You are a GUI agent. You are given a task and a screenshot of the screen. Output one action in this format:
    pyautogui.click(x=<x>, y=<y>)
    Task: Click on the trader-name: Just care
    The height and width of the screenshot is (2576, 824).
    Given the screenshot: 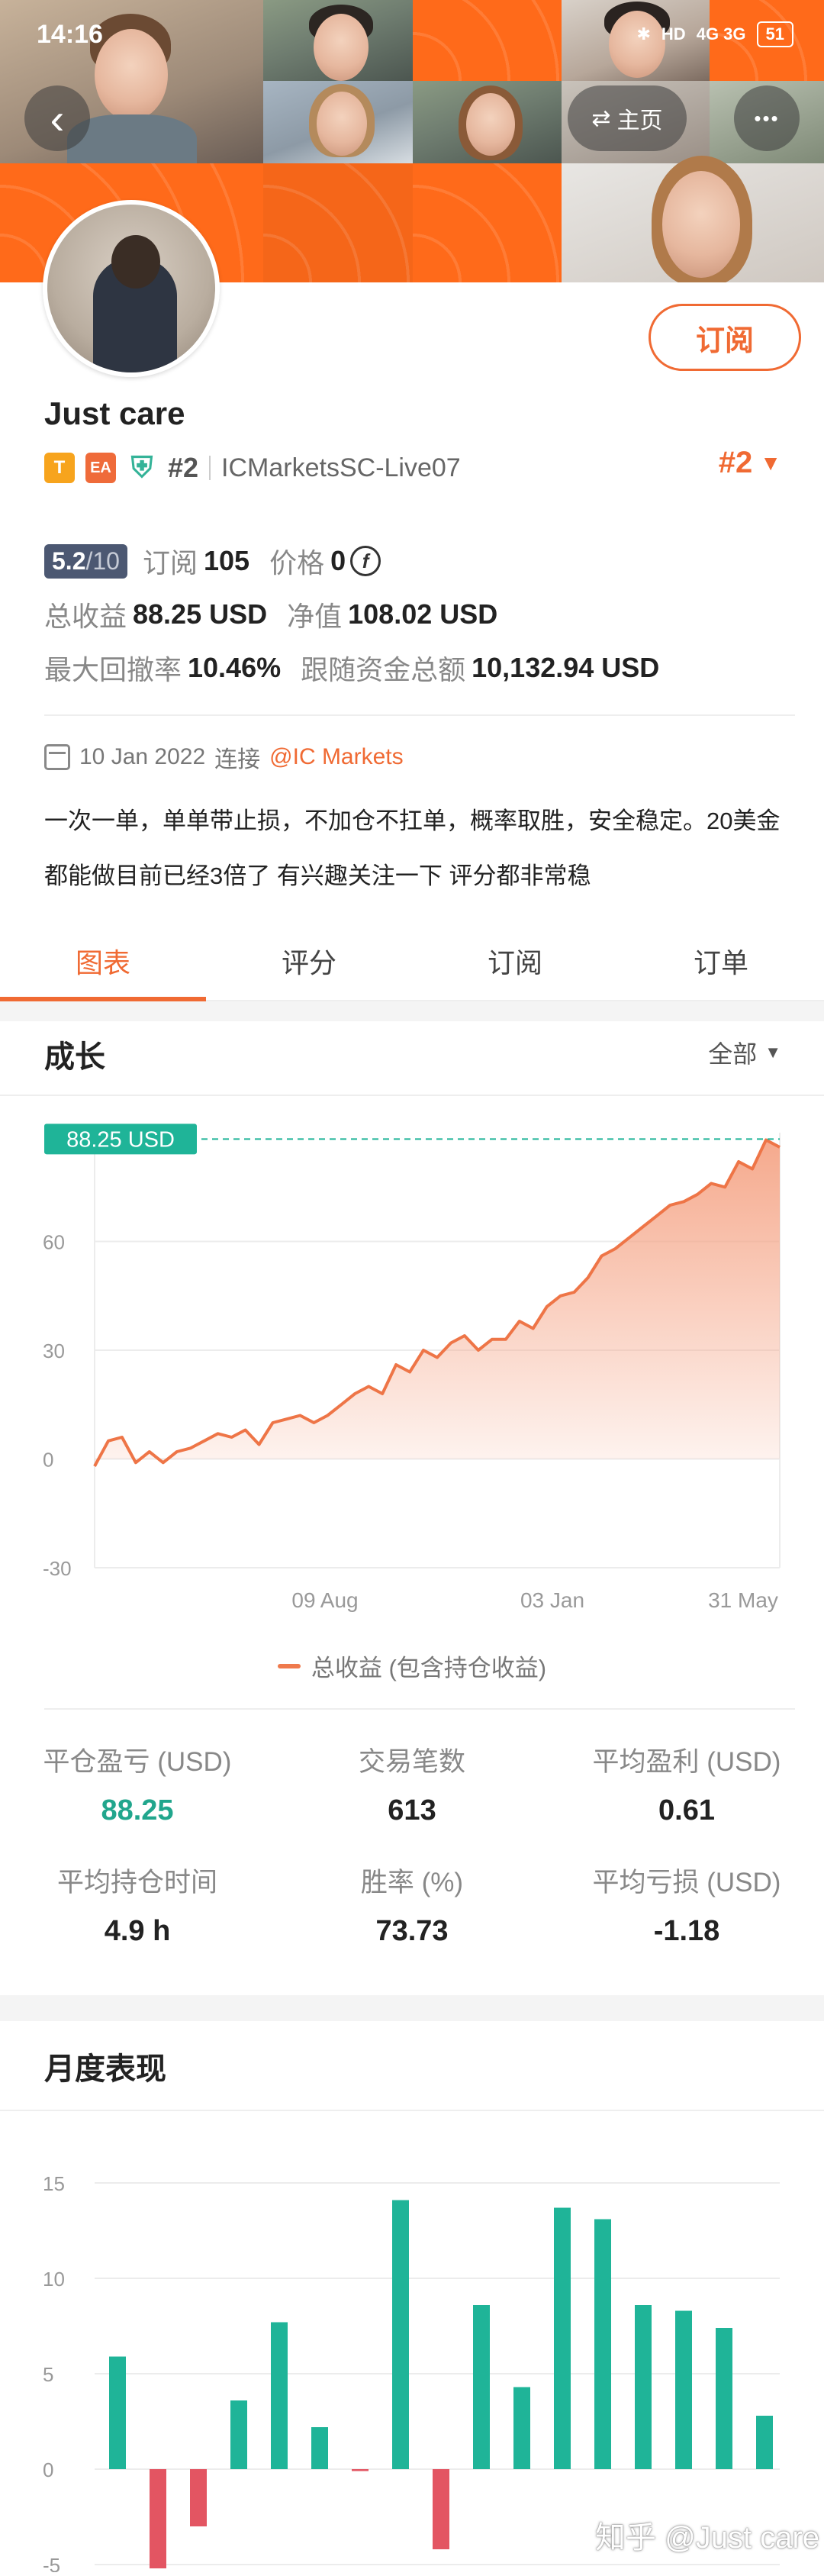 What is the action you would take?
    pyautogui.click(x=114, y=413)
    